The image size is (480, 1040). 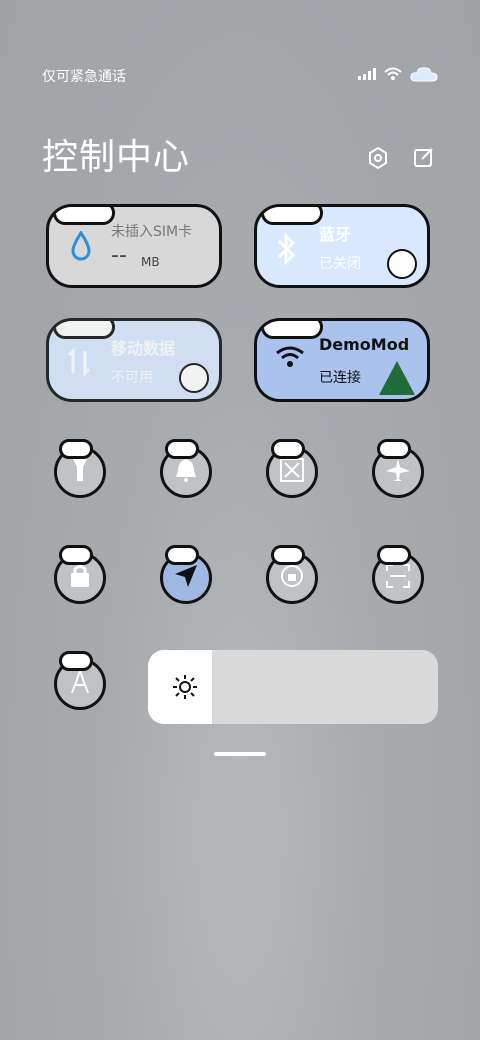 What do you see at coordinates (342, 246) in the screenshot?
I see `bluetooth-tile: 蓝牙 已关闭` at bounding box center [342, 246].